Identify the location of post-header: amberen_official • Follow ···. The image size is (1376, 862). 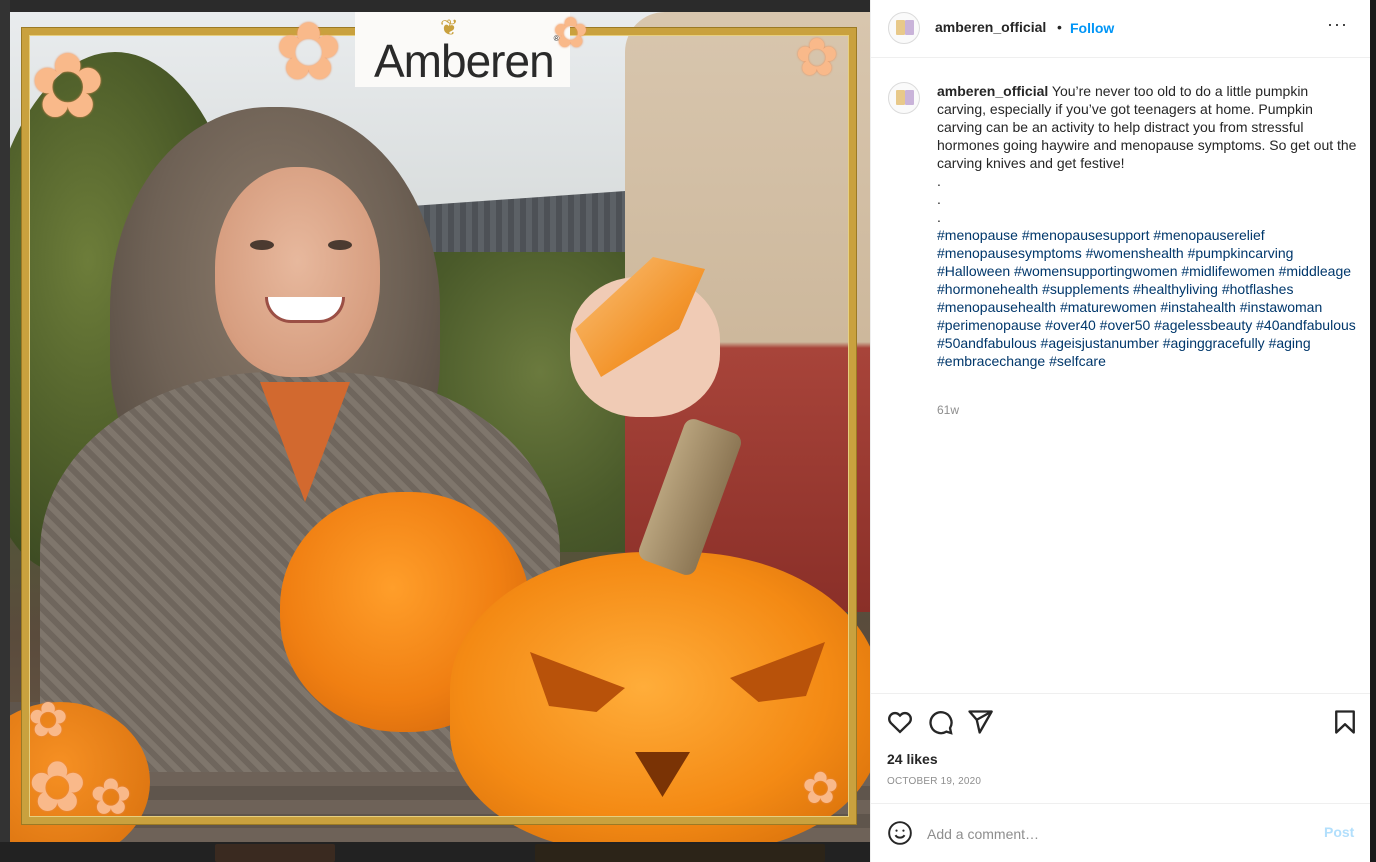
(1121, 29).